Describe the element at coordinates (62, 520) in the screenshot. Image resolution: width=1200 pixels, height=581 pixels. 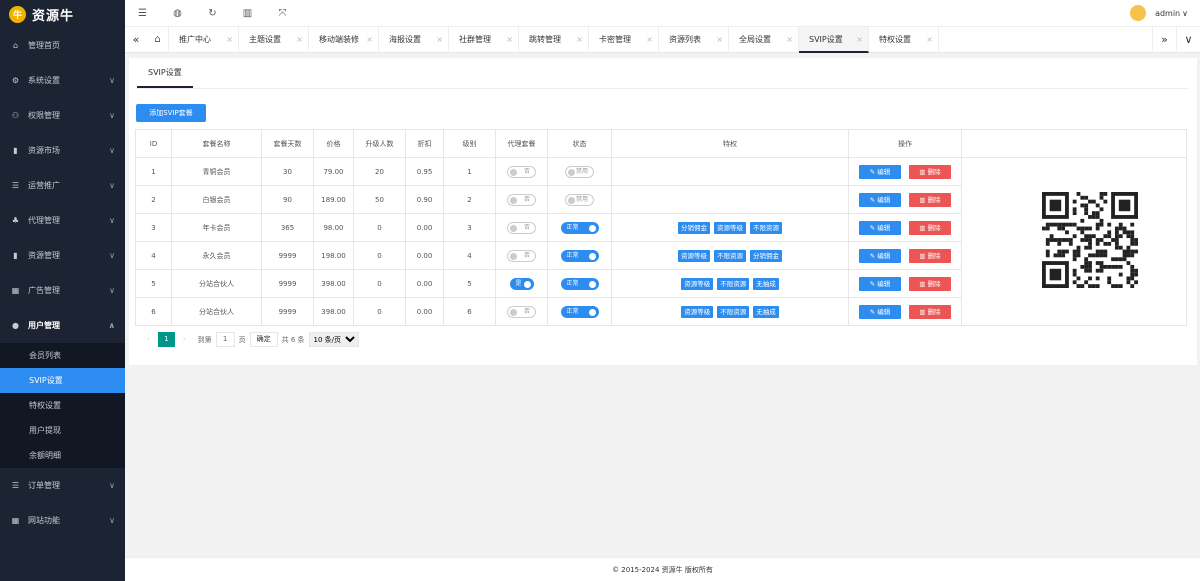
I see `sidebar-item-10: ▦ 网站功能 ∨` at that location.